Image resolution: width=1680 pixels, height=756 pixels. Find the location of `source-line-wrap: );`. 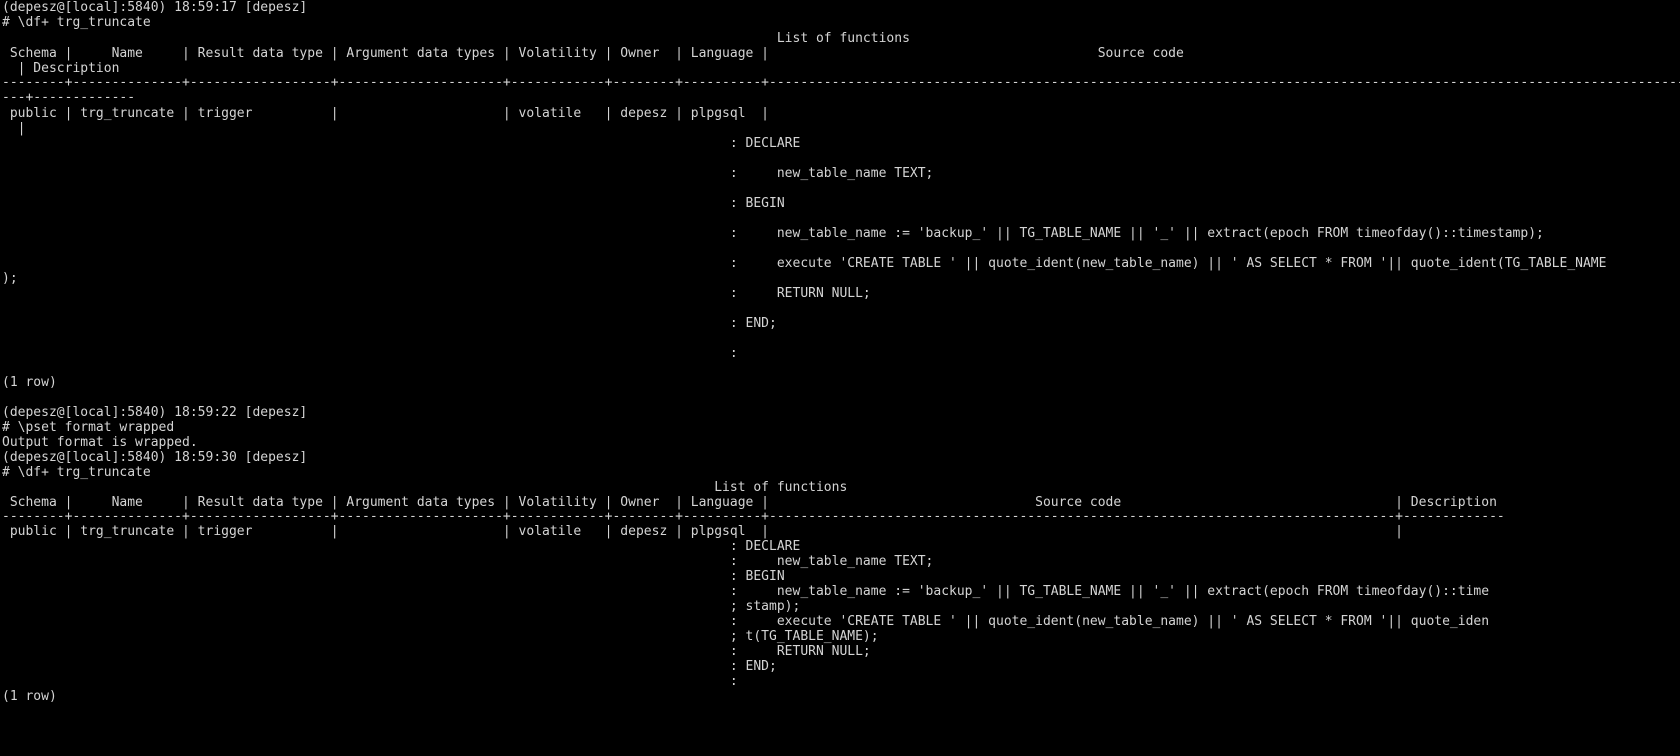

source-line-wrap: ); is located at coordinates (10, 278).